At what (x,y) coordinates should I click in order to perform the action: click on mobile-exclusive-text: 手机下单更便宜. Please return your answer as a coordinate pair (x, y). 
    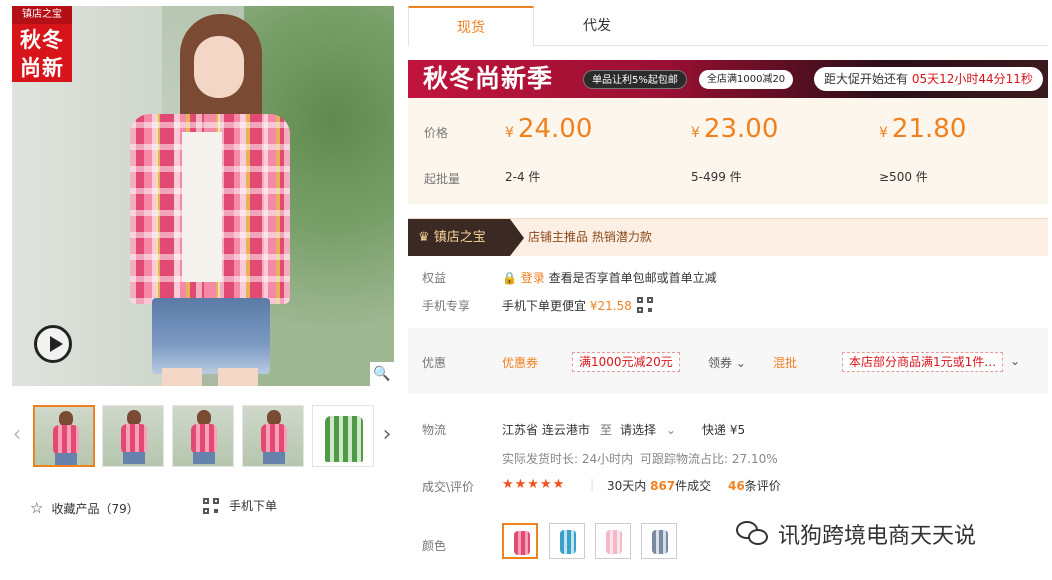
    Looking at the image, I should click on (544, 306).